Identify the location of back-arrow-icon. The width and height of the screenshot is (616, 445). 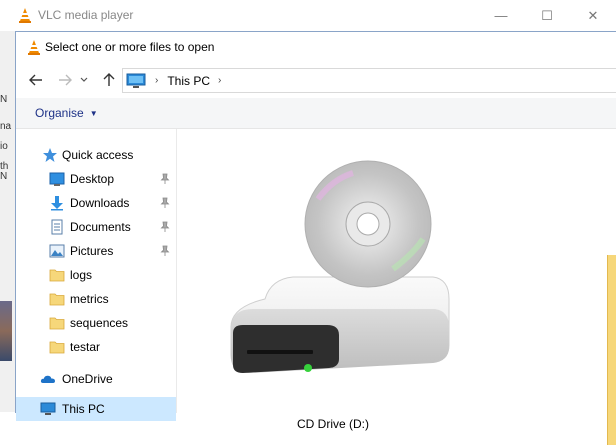
(35, 80).